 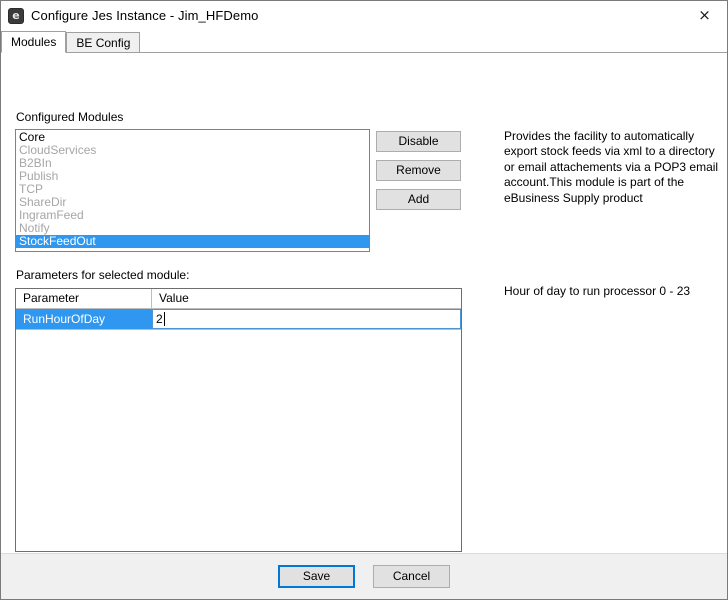 What do you see at coordinates (192, 176) in the screenshot?
I see `list-item: Publish` at bounding box center [192, 176].